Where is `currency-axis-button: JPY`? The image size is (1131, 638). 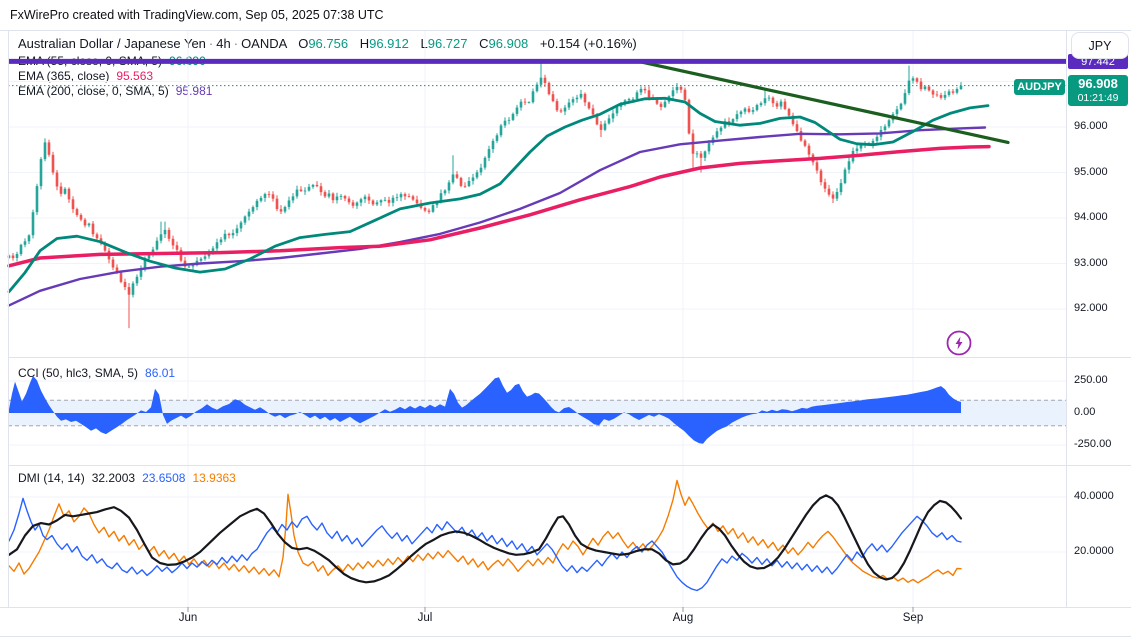 currency-axis-button: JPY is located at coordinates (1100, 45).